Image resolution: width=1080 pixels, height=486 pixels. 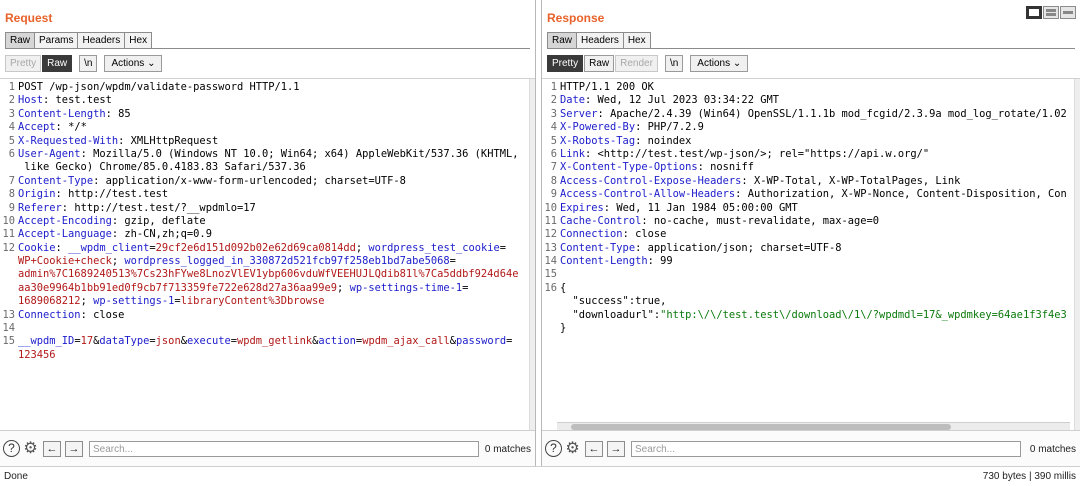 What do you see at coordinates (105, 314) in the screenshot?
I see `header-value: close` at bounding box center [105, 314].